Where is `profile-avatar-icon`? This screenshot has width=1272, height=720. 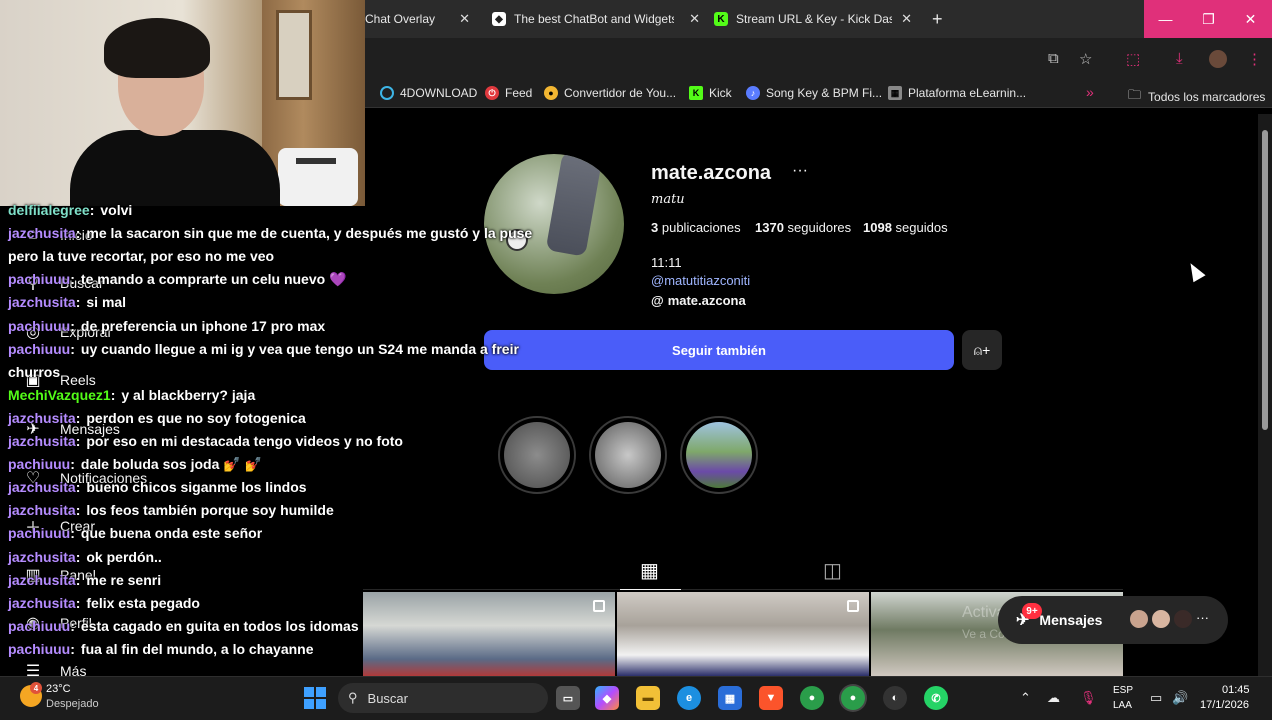
profile-avatar-icon is located at coordinates (1218, 59).